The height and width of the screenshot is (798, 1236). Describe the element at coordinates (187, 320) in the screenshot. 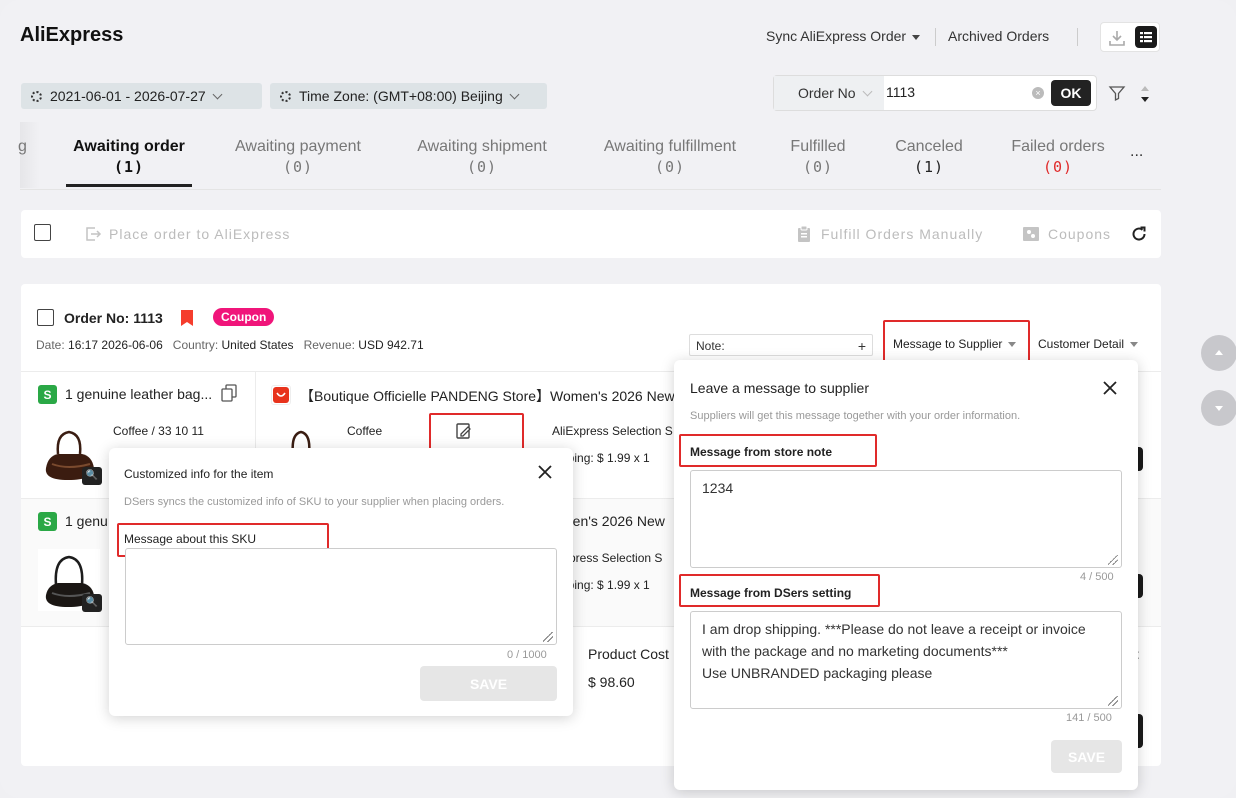

I see `bookmark-icon` at that location.